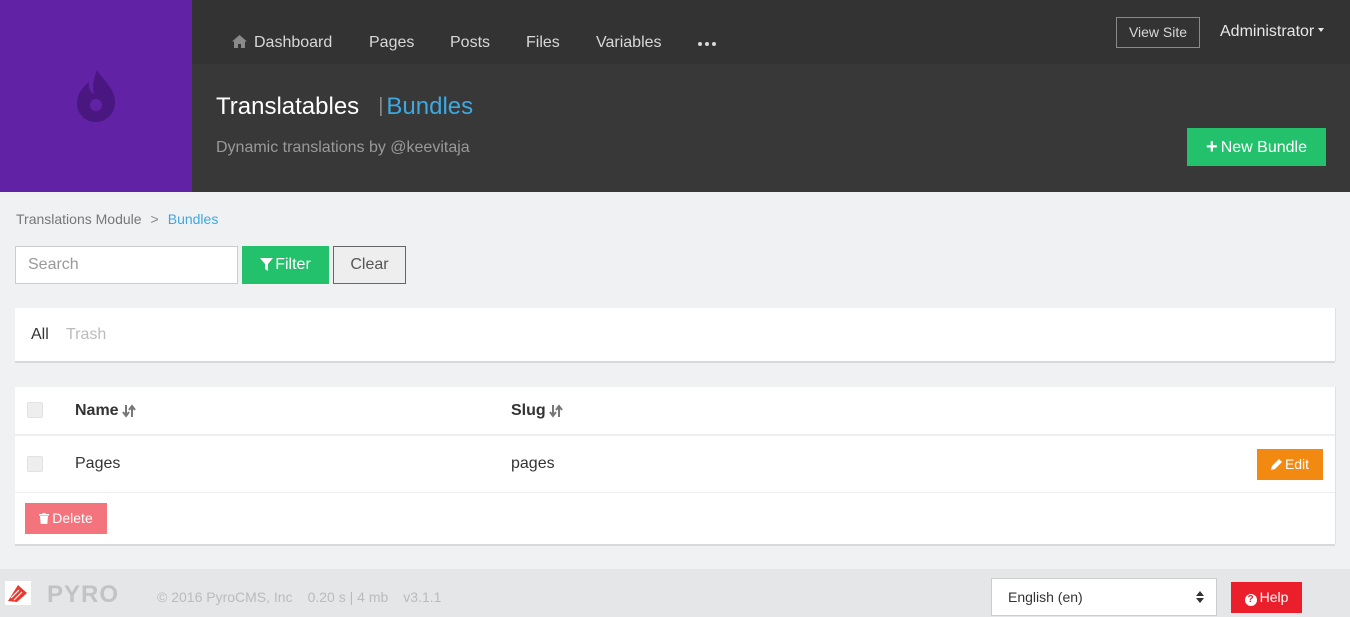  I want to click on table-row: Pages pages Edit, so click(675, 465).